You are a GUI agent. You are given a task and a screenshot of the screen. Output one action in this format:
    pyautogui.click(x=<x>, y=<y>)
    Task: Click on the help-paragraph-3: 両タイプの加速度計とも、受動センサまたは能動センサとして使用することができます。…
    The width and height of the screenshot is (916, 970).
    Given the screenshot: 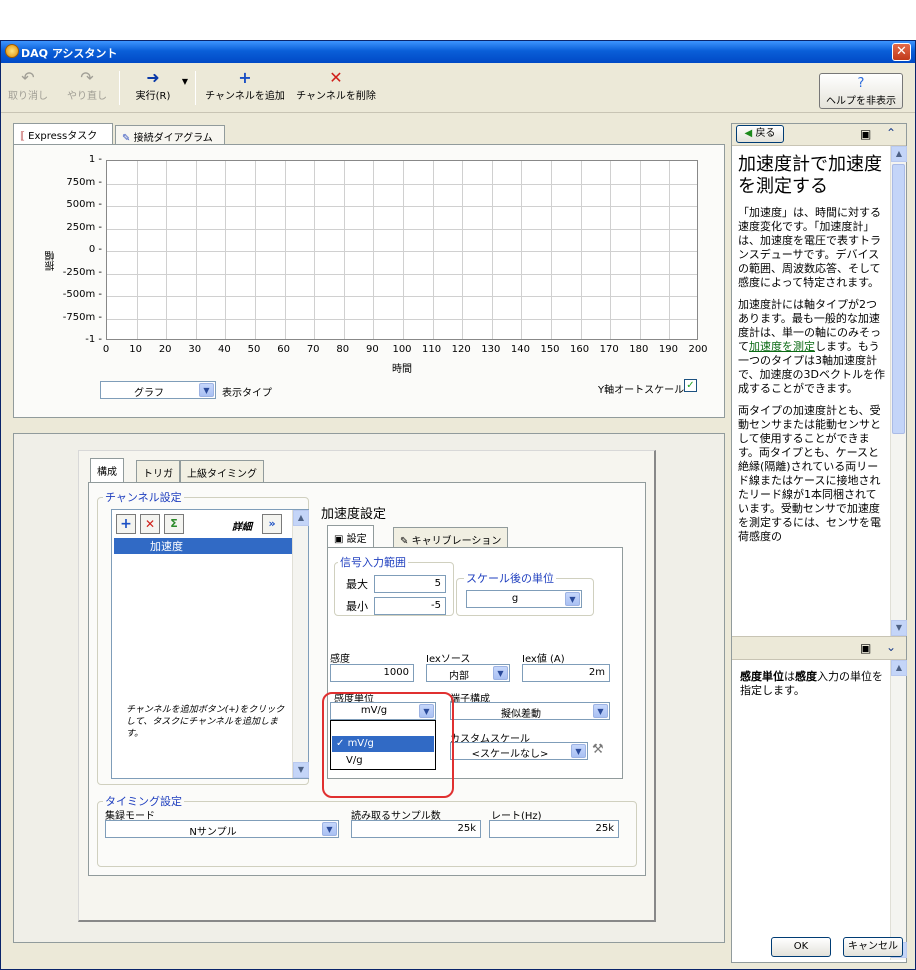 What is the action you would take?
    pyautogui.click(x=809, y=473)
    